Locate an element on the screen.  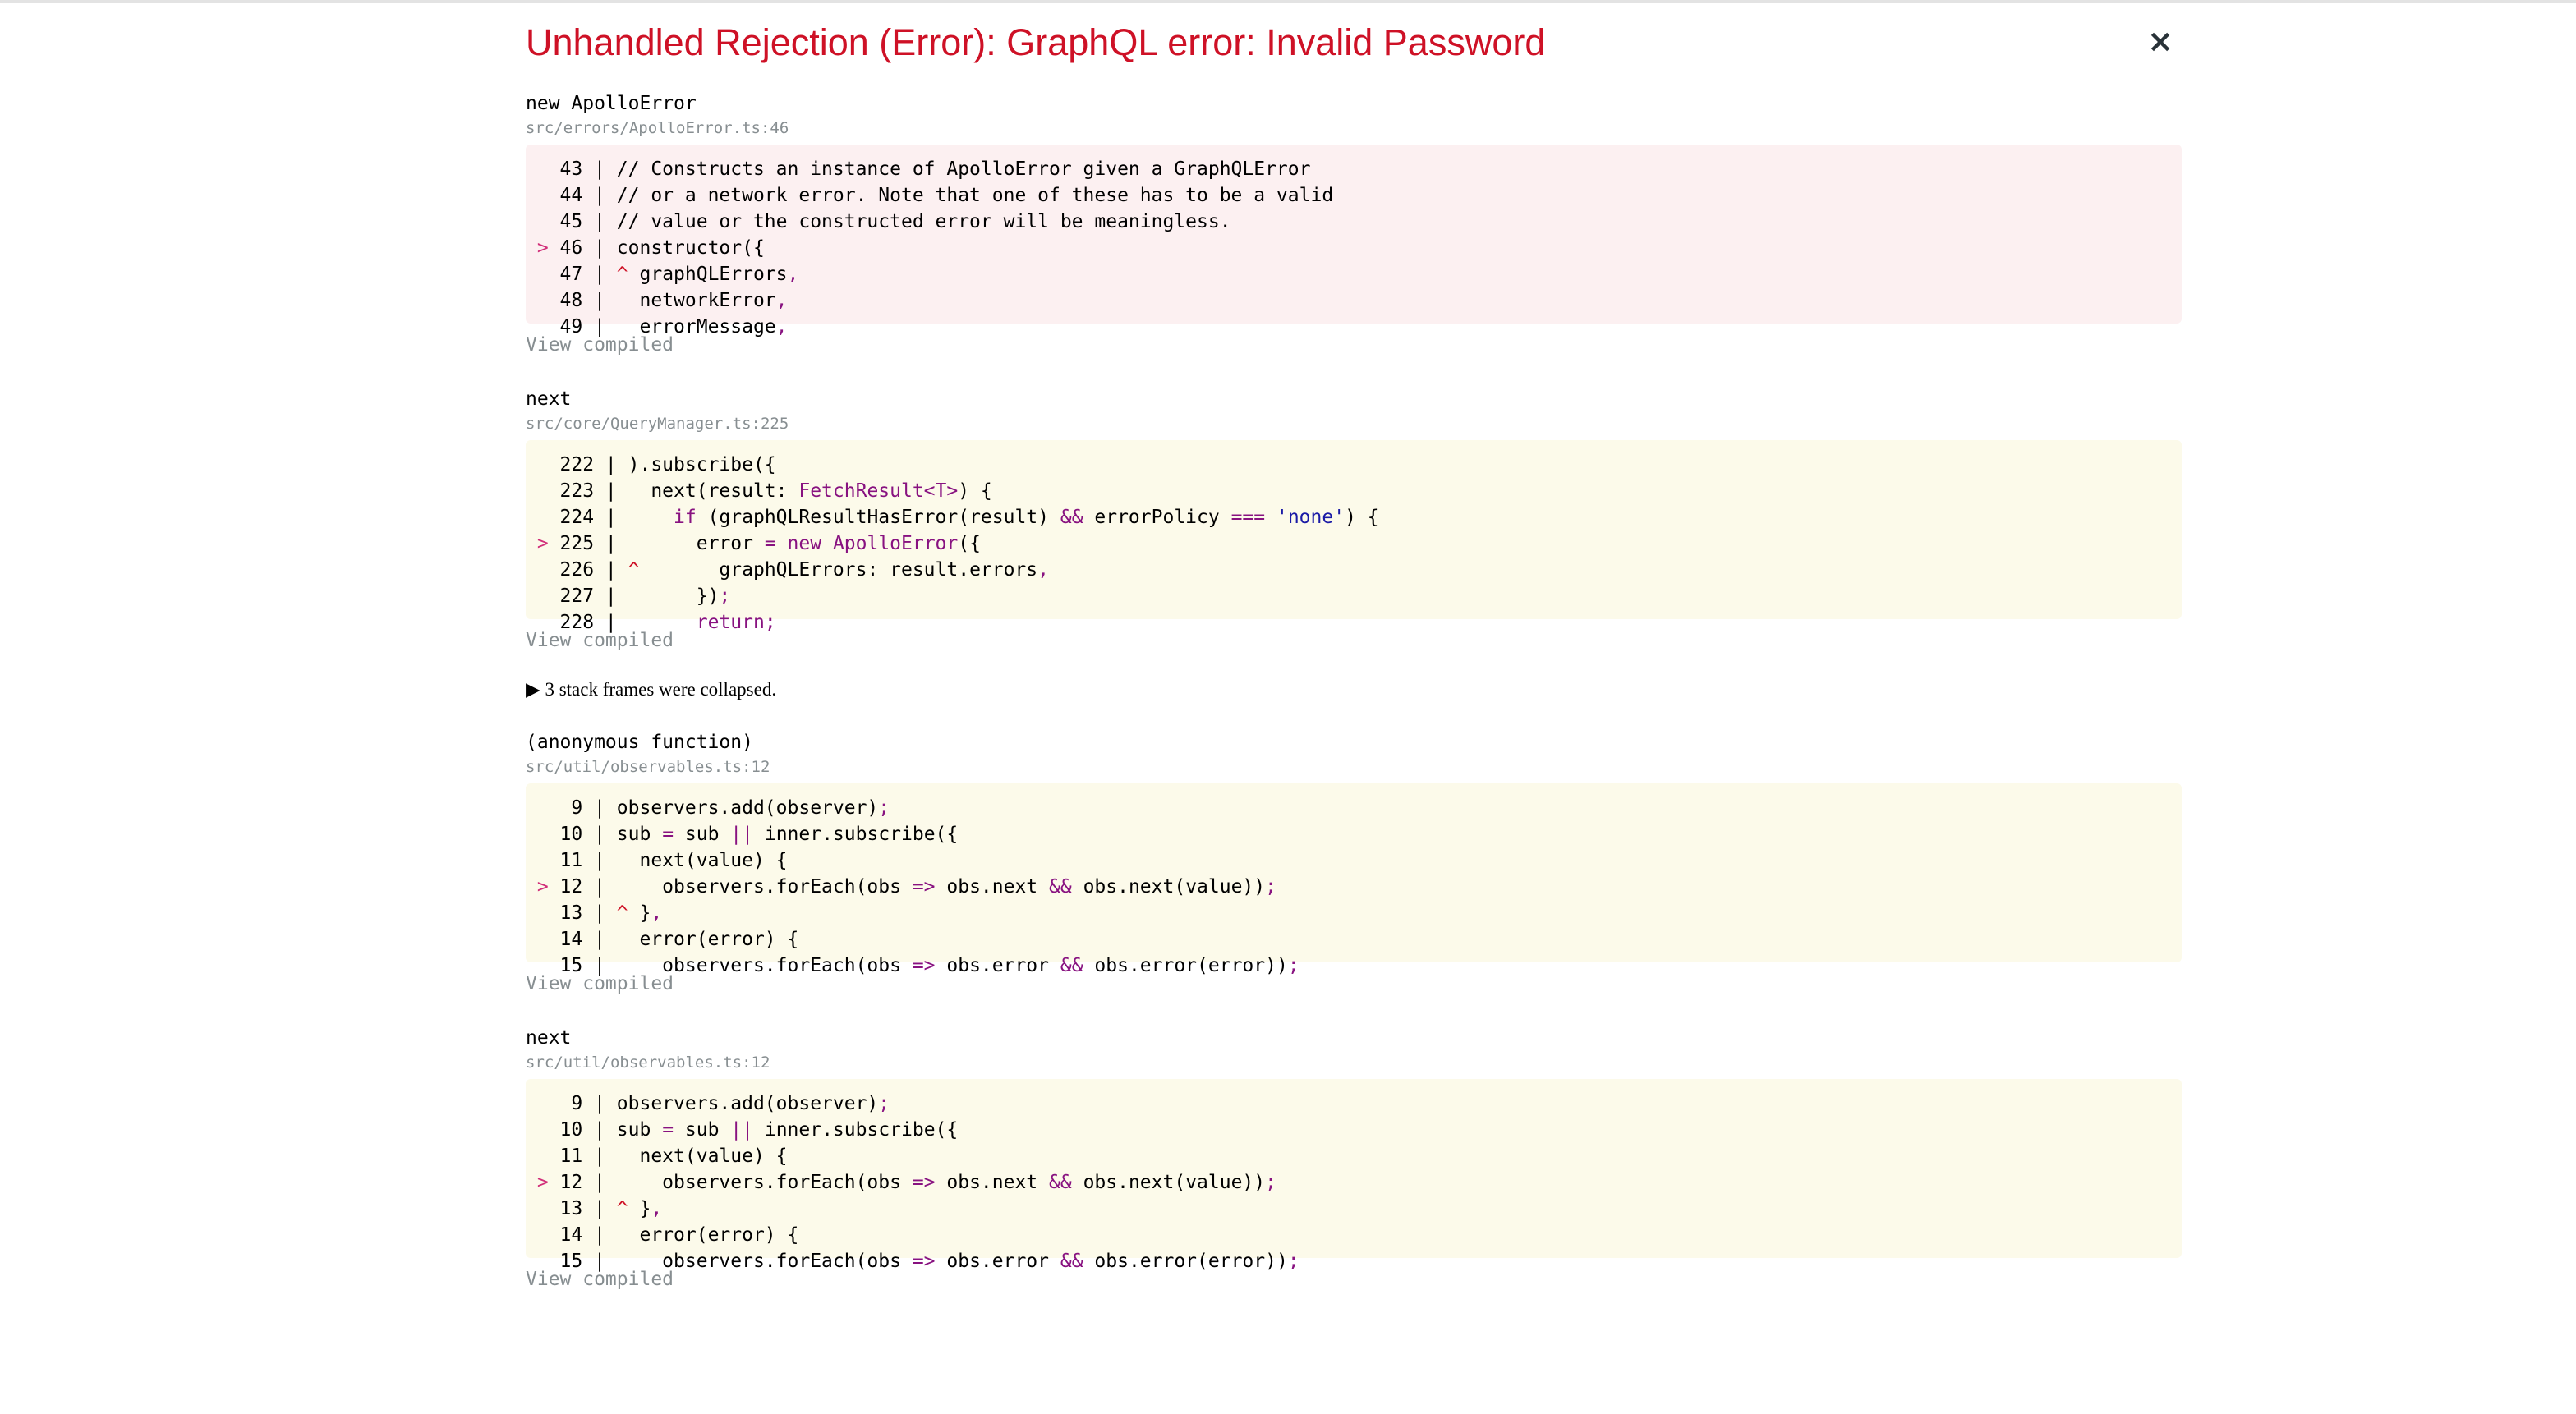
code-line: 48 | networkError, is located at coordinates (1354, 300).